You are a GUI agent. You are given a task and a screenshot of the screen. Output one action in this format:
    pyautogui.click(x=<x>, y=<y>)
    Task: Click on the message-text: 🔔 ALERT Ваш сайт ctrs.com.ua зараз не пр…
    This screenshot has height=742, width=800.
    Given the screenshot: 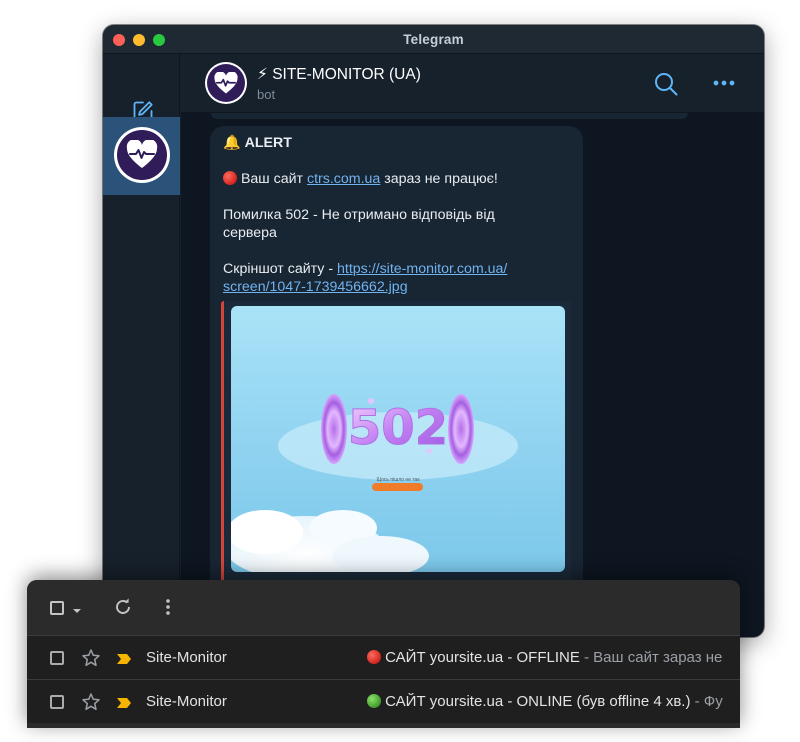 What is the action you would take?
    pyautogui.click(x=398, y=215)
    